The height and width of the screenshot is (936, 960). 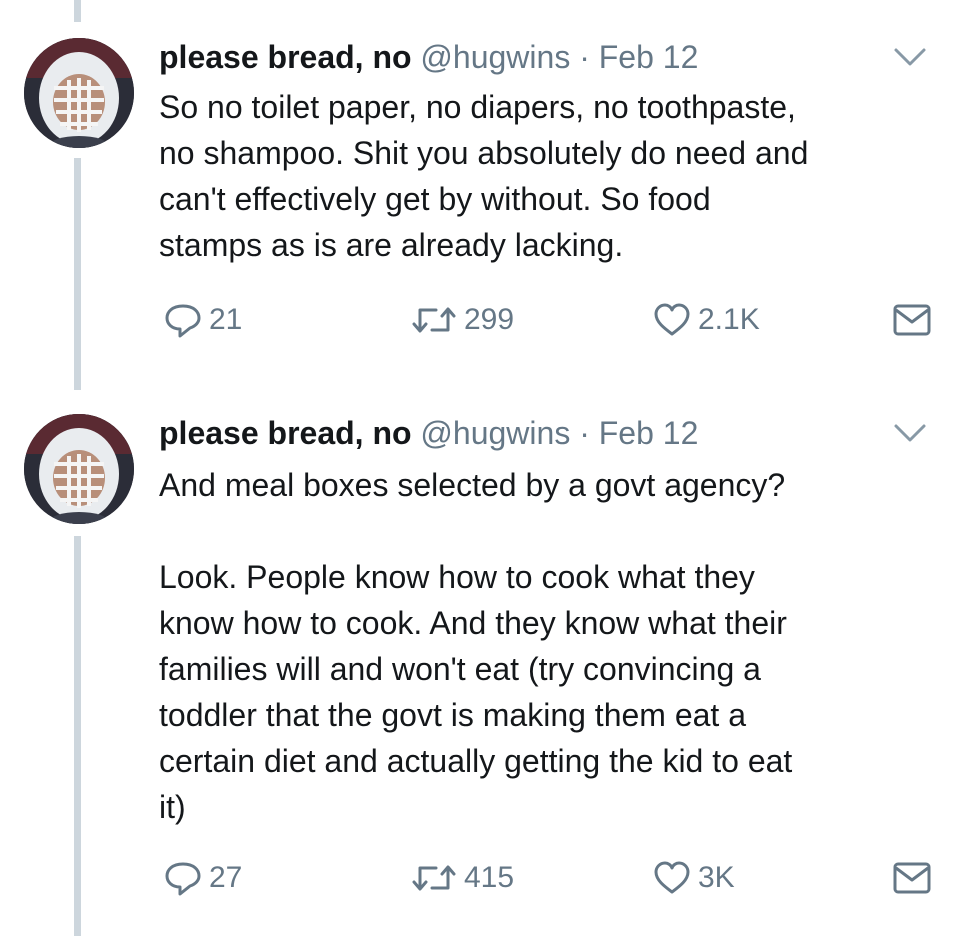 I want to click on retweet-count: 299, so click(x=489, y=319).